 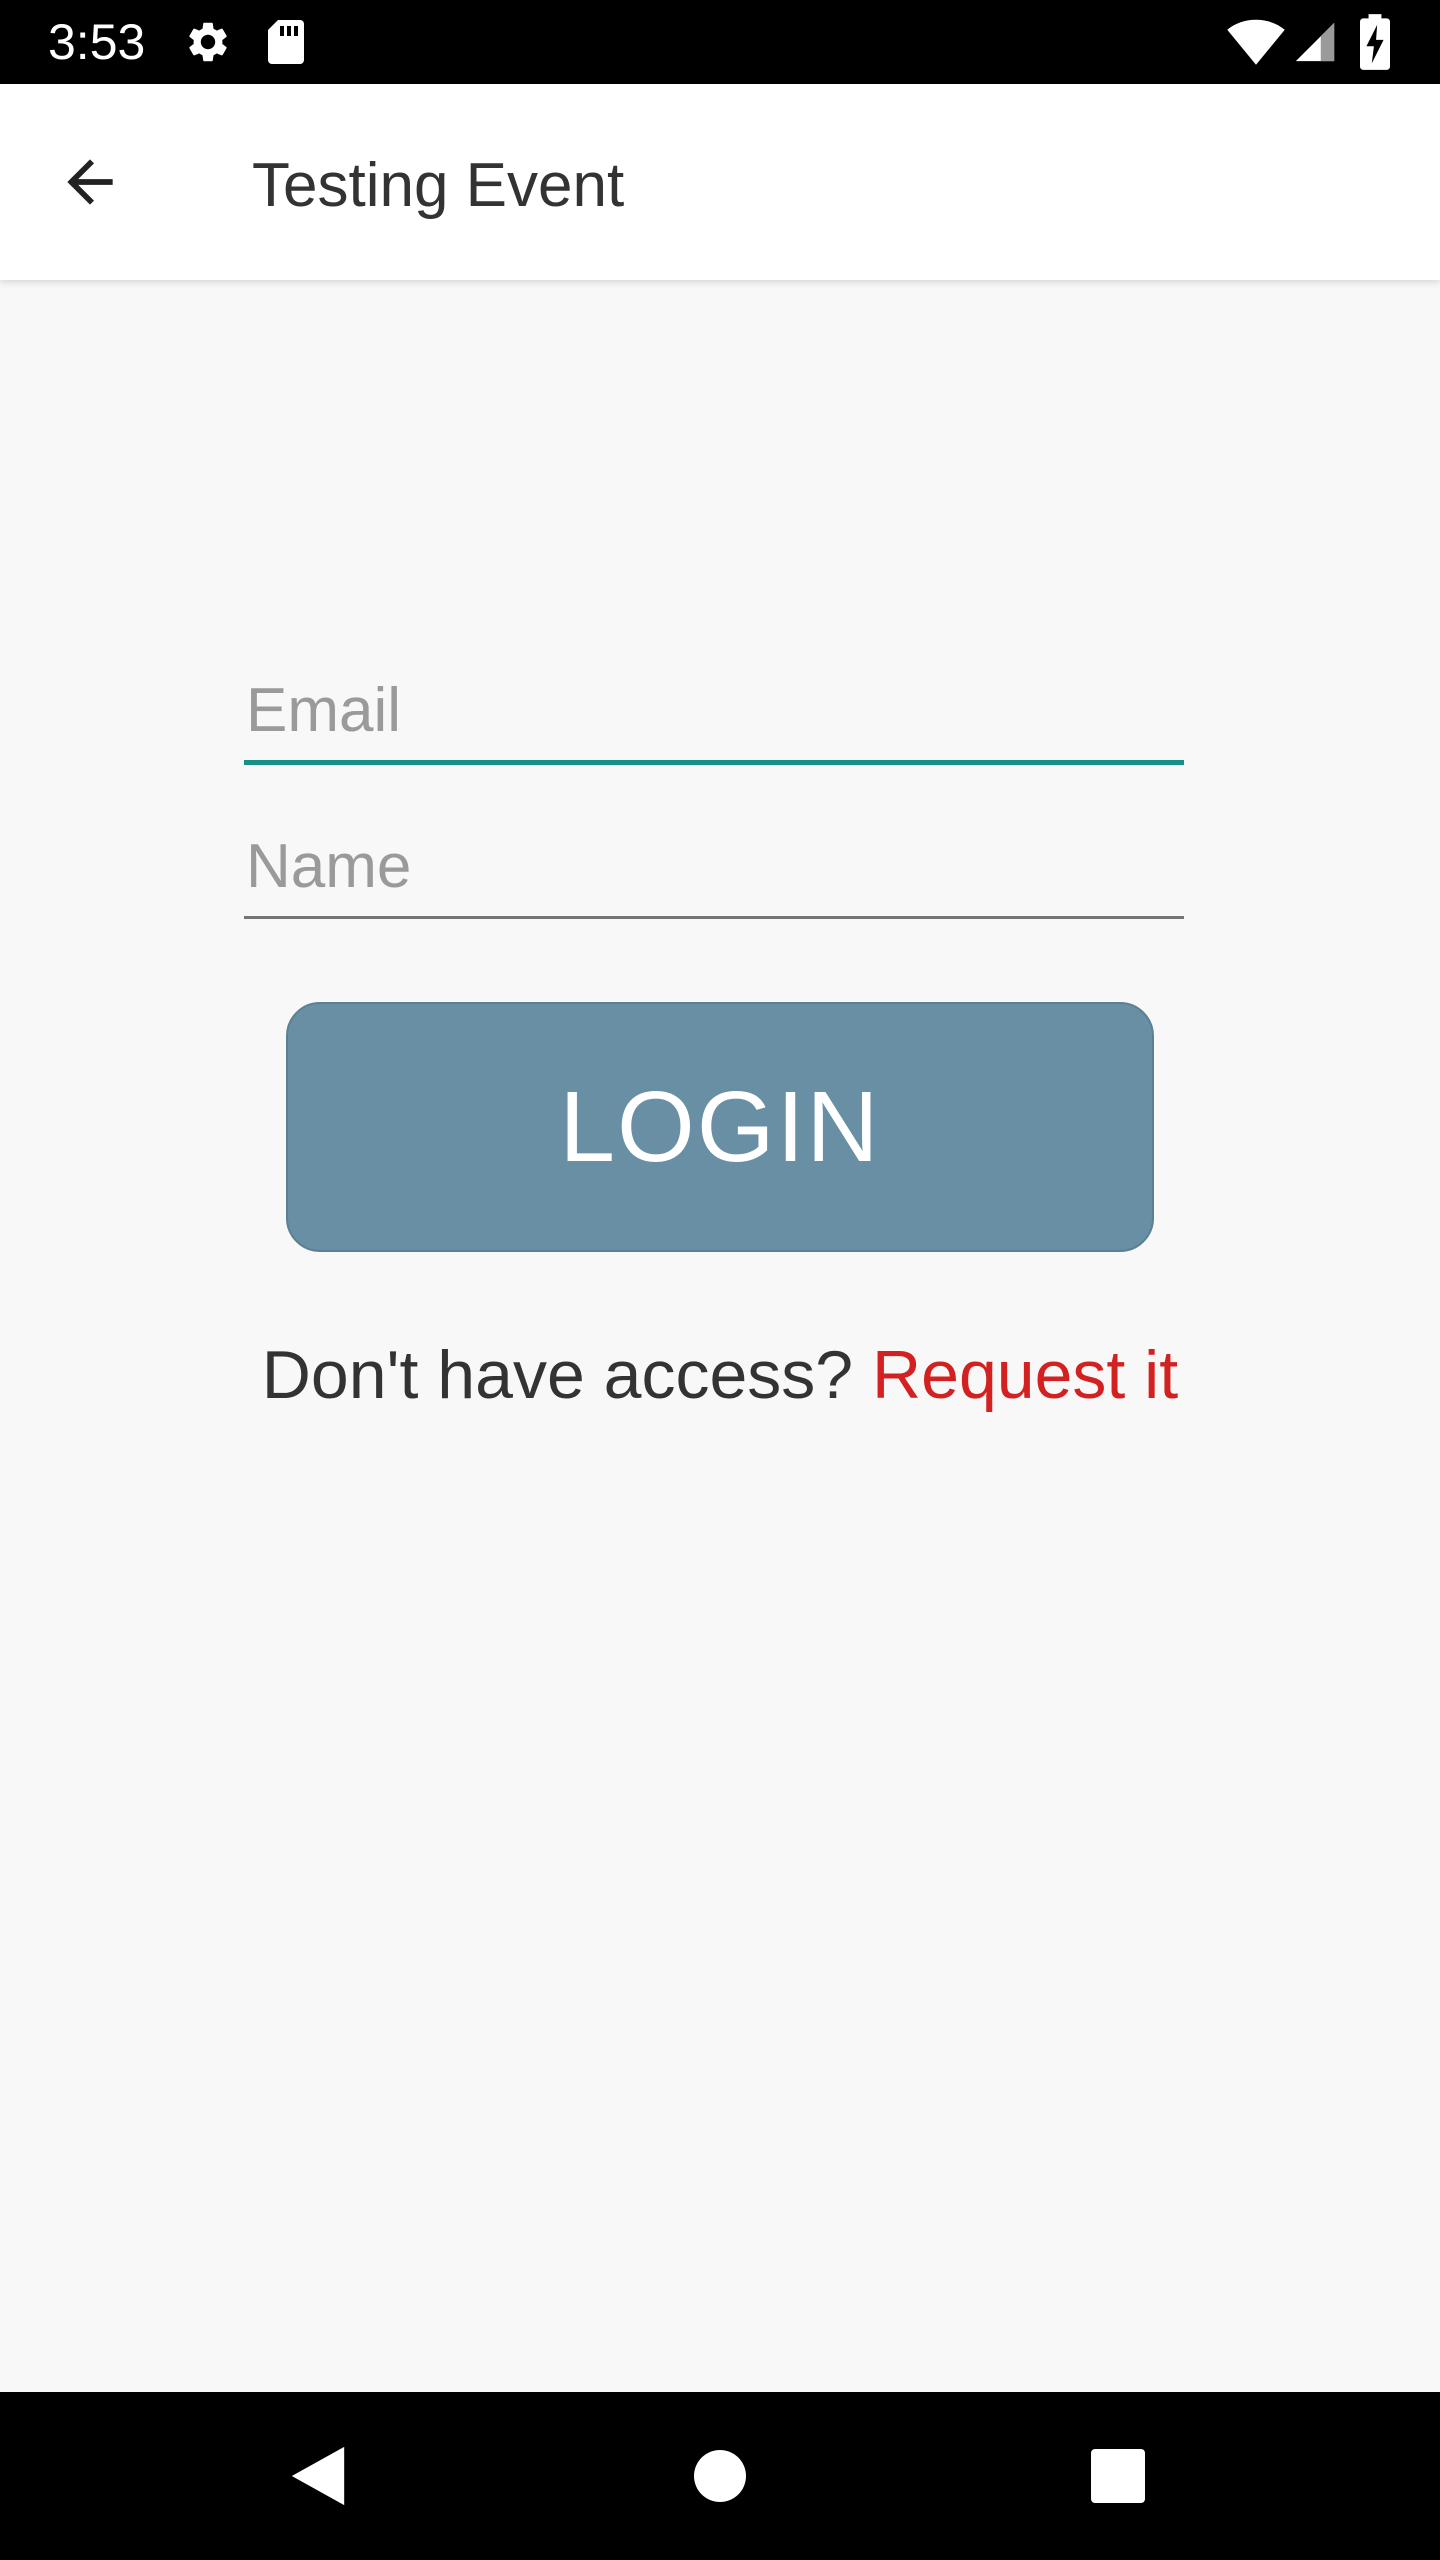 I want to click on nav-home-icon, so click(x=720, y=2476).